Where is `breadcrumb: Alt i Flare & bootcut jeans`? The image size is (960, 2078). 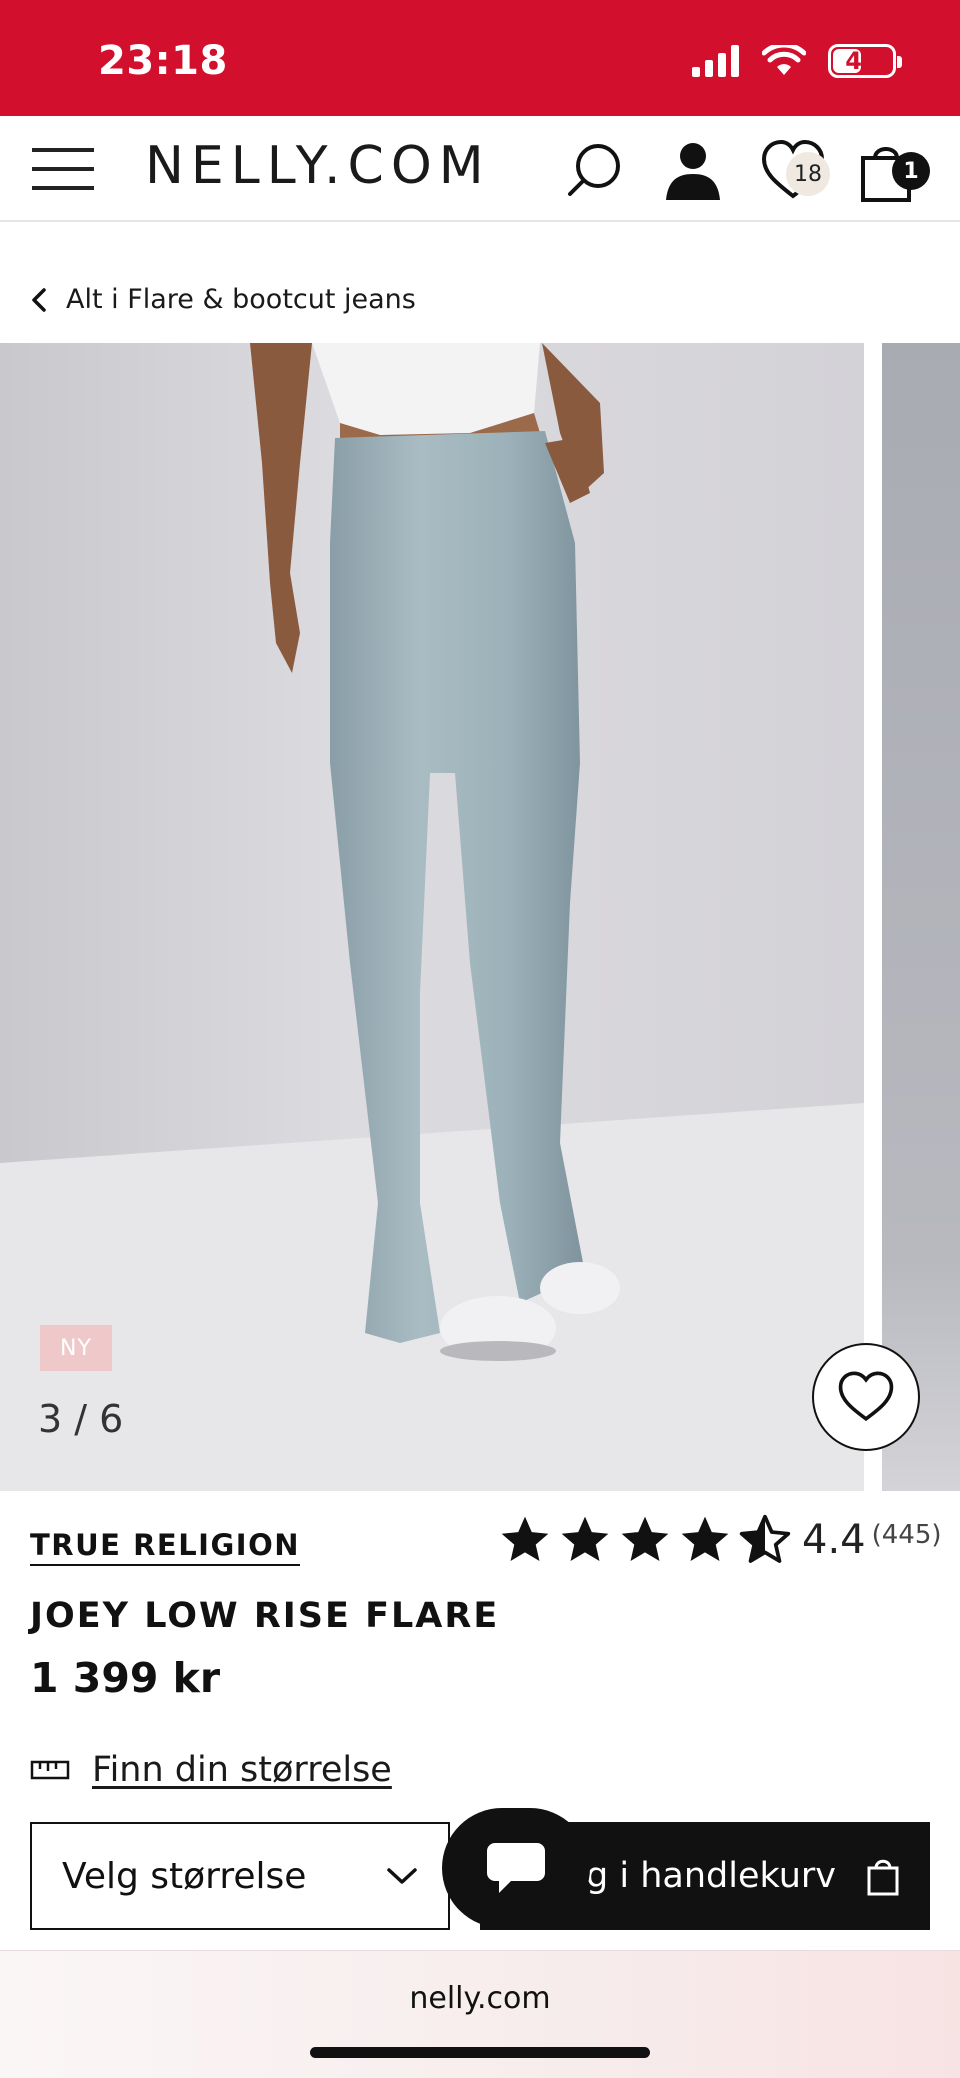
breadcrumb: Alt i Flare & bootcut jeans is located at coordinates (223, 299).